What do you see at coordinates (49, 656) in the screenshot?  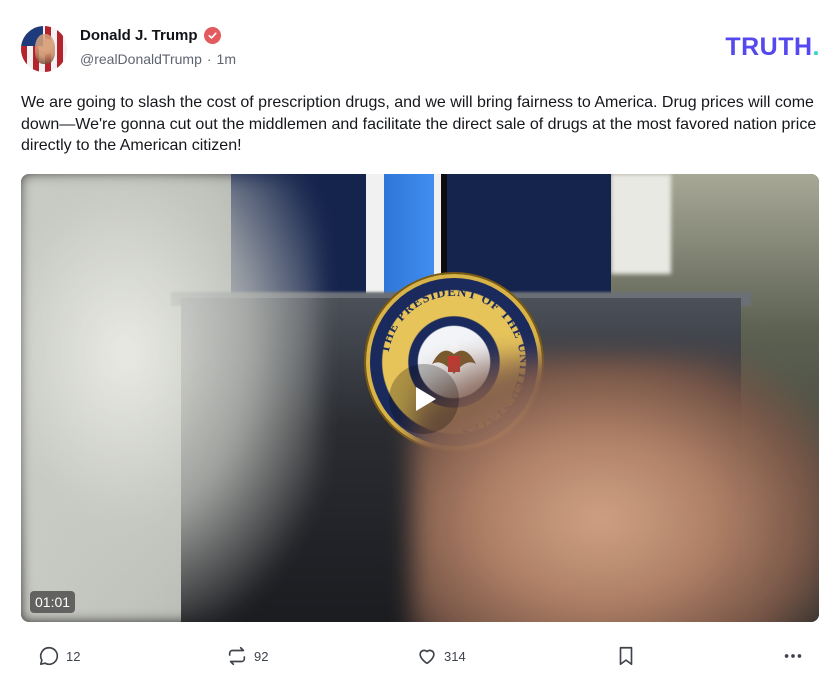 I see `reply-icon` at bounding box center [49, 656].